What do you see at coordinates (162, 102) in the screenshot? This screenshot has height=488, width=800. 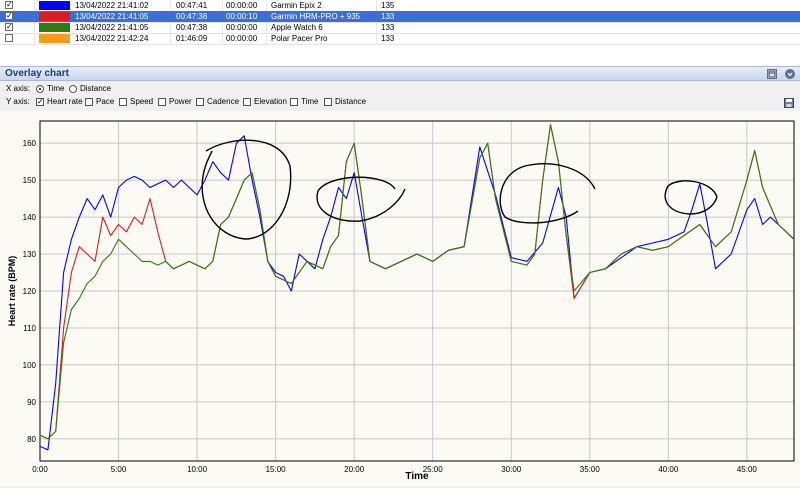 I see `y-power-checkbox` at bounding box center [162, 102].